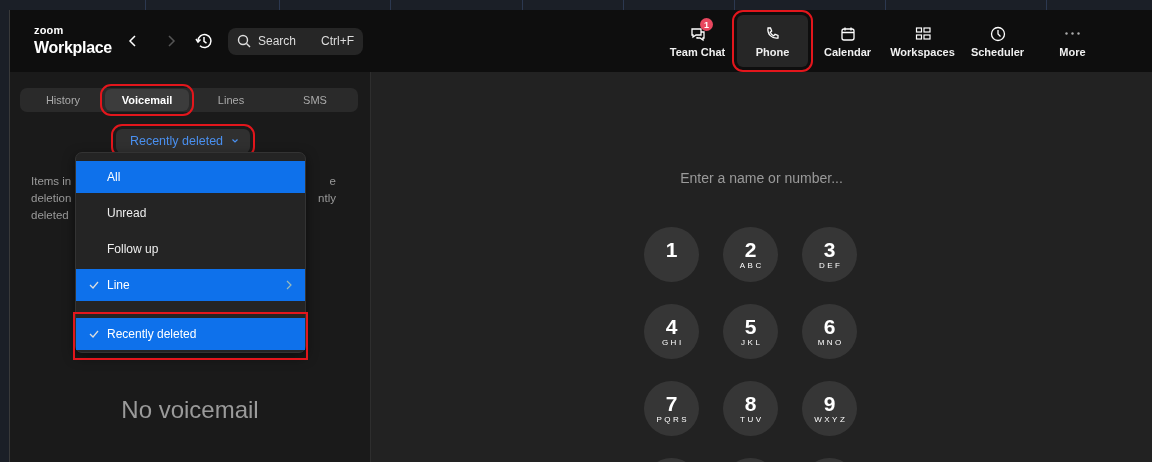  What do you see at coordinates (1072, 41) in the screenshot?
I see `nav-tab: More` at bounding box center [1072, 41].